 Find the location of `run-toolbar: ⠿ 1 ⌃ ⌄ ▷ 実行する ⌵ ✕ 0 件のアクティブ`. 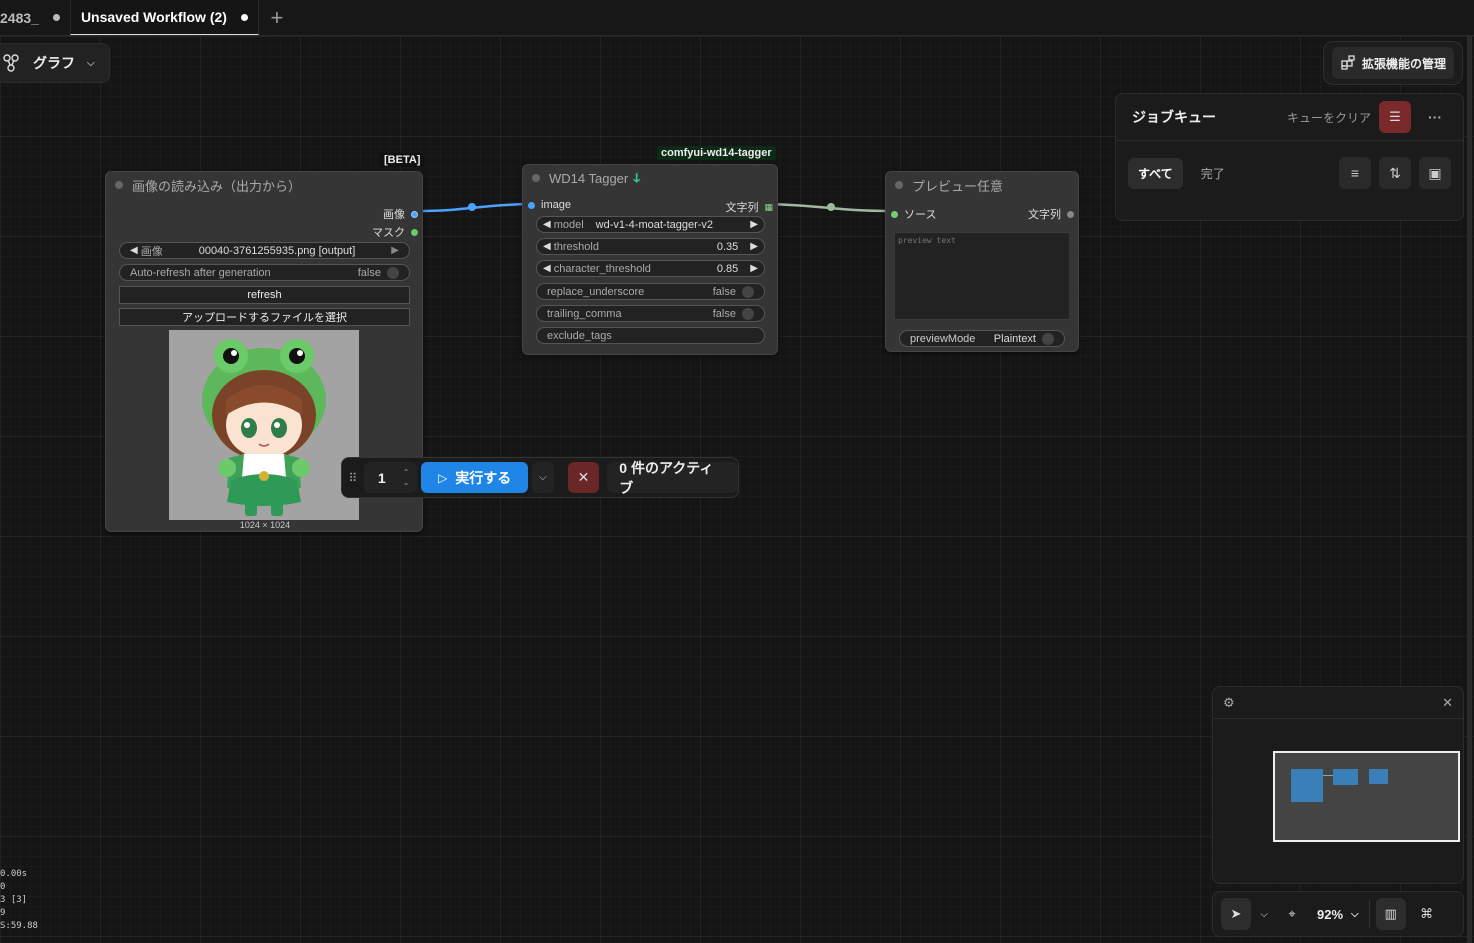

run-toolbar: ⠿ 1 ⌃ ⌄ ▷ 実行する ⌵ ✕ 0 件のアクティブ is located at coordinates (540, 477).